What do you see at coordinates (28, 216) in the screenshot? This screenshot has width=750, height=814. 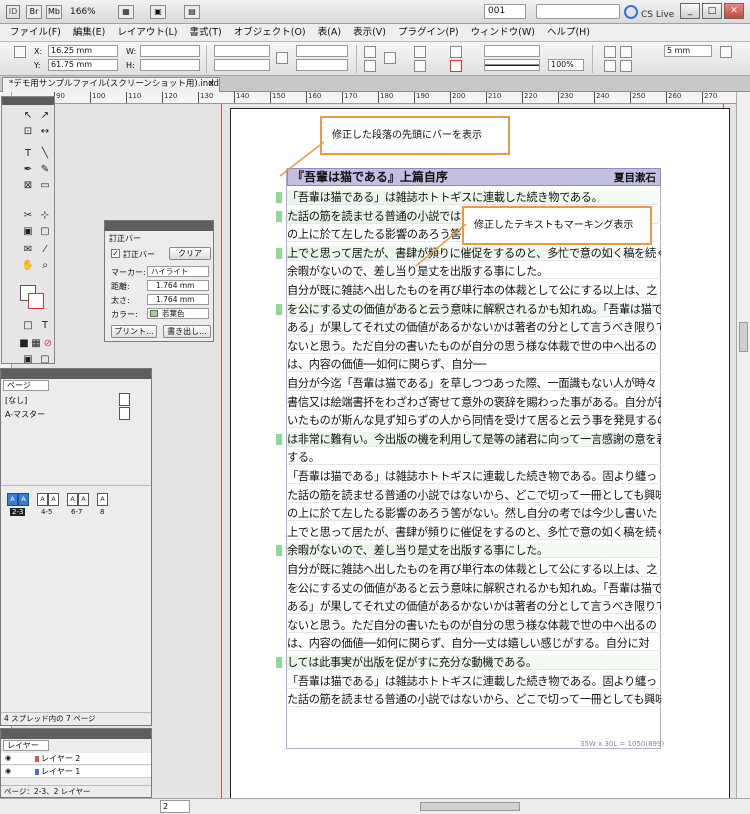 I see `scissors-tool-icon: ✂` at bounding box center [28, 216].